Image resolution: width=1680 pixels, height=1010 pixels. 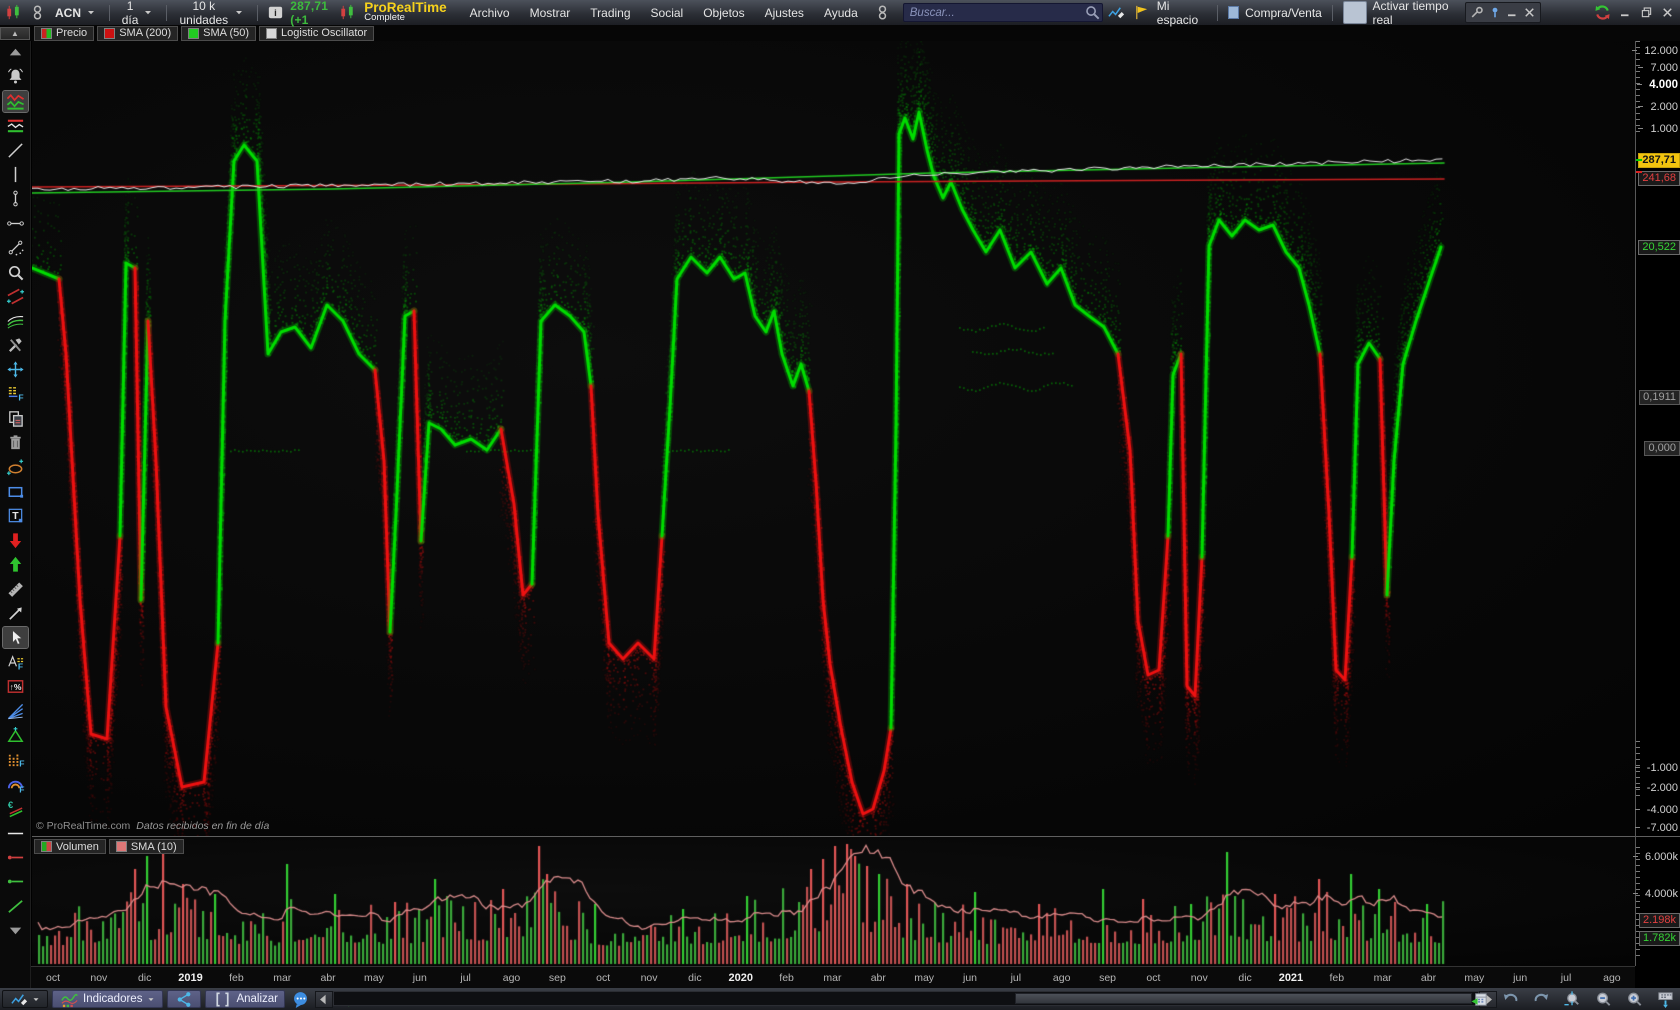 I want to click on text-icon: T, so click(x=15, y=515).